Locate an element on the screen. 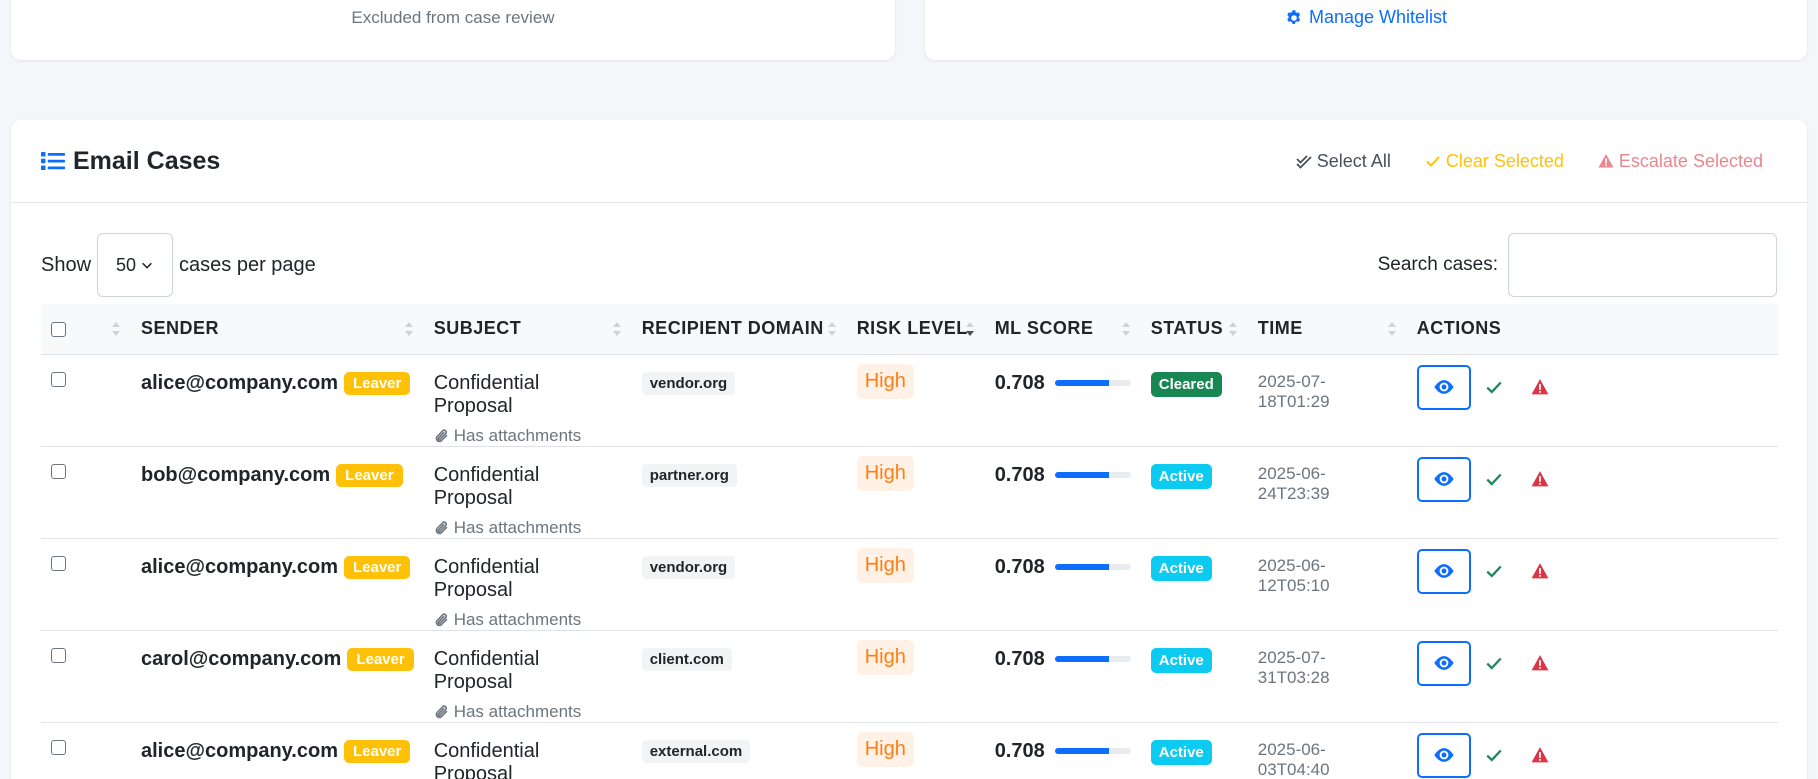 This screenshot has width=1818, height=779. gear-icon is located at coordinates (1294, 16).